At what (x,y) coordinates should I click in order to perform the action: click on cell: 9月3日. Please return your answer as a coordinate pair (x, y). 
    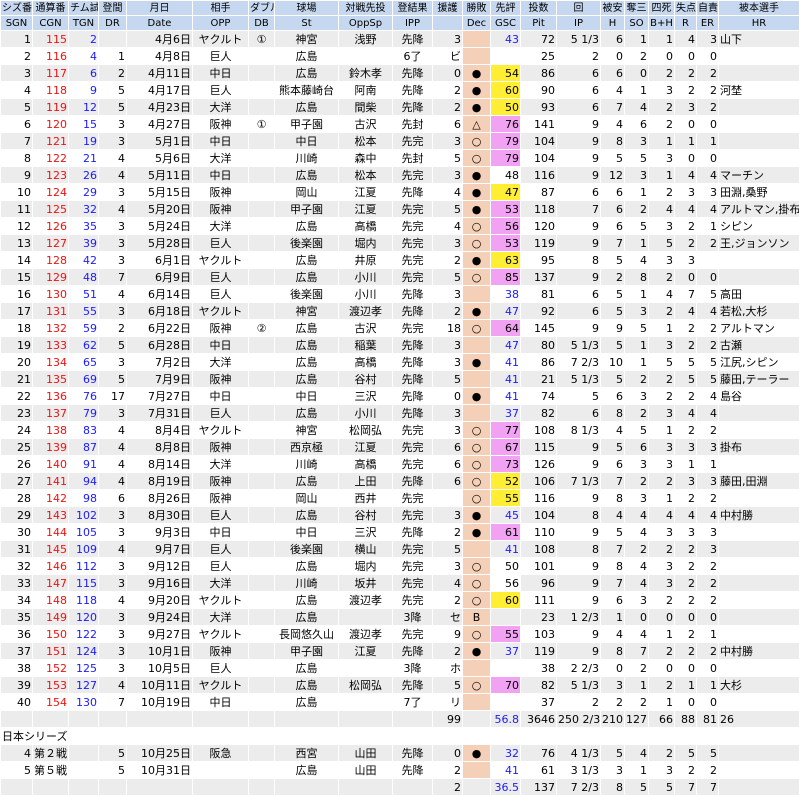
    Looking at the image, I should click on (160, 532).